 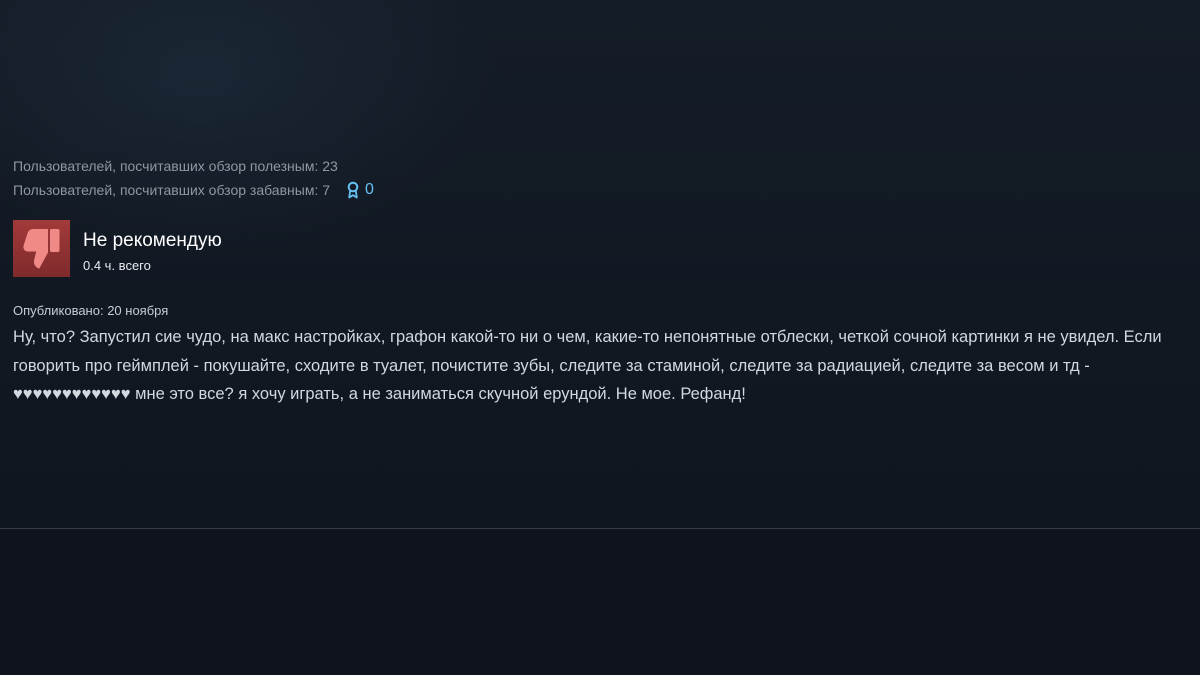 What do you see at coordinates (117, 265) in the screenshot?
I see `playtime-hours: 0.4 ч. всего` at bounding box center [117, 265].